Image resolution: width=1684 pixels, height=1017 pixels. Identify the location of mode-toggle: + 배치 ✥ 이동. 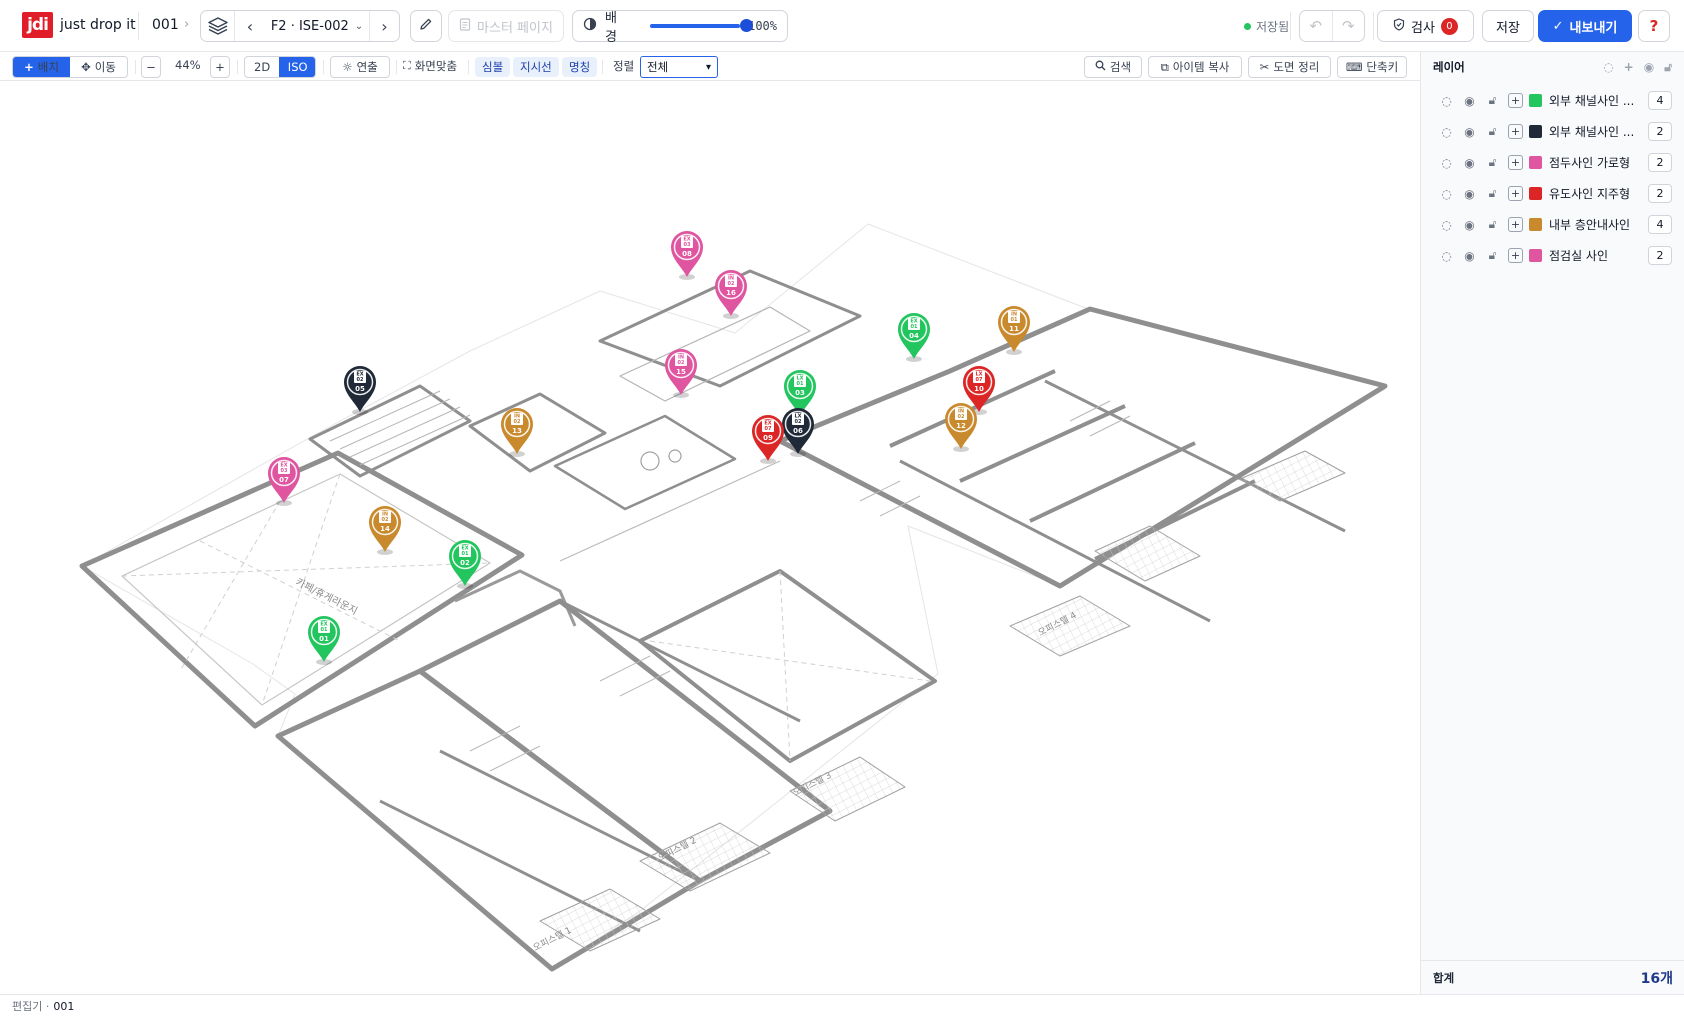
(70, 67).